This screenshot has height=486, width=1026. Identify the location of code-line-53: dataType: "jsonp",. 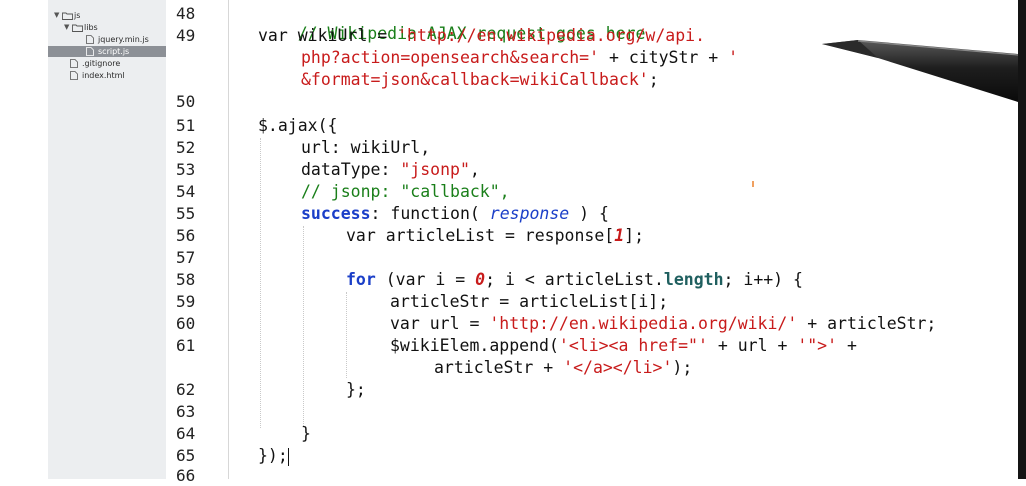
(390, 170).